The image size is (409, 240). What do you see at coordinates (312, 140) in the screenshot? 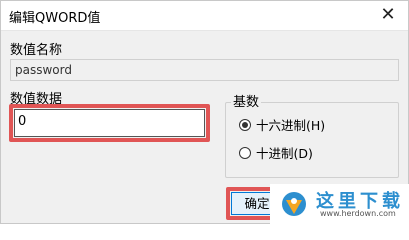
I see `base-groupbox` at bounding box center [312, 140].